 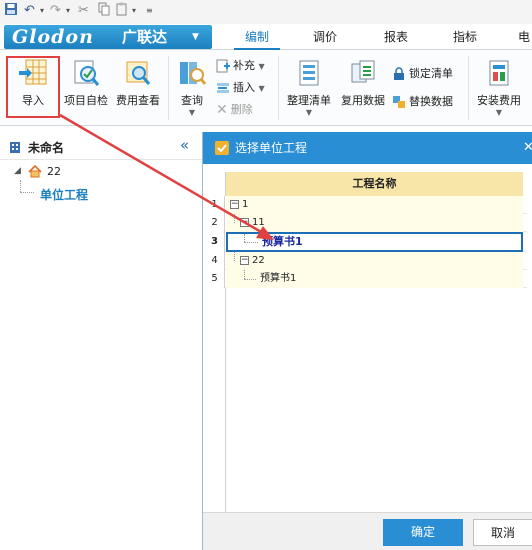 What do you see at coordinates (215, 184) in the screenshot?
I see `grid-corner` at bounding box center [215, 184].